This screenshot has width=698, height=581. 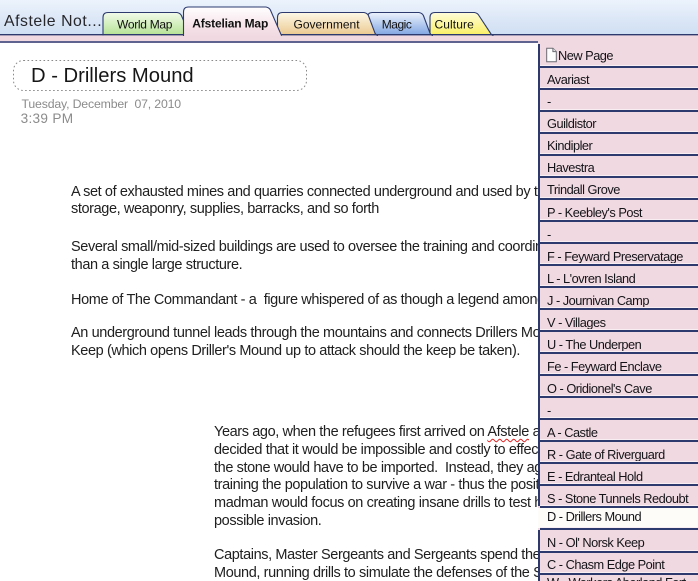 What do you see at coordinates (230, 24) in the screenshot?
I see `svg-text: Afstelian Map` at bounding box center [230, 24].